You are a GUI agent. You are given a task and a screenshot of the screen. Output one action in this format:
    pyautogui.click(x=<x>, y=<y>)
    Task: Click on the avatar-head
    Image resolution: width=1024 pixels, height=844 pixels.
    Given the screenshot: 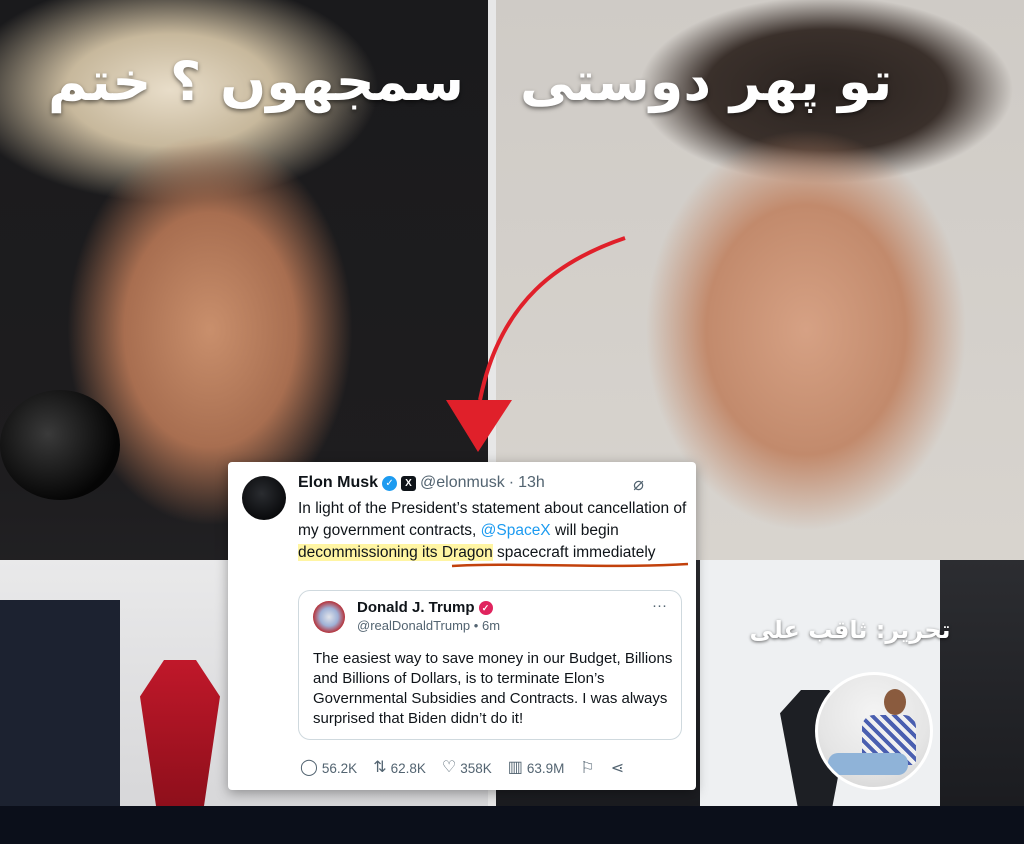 What is the action you would take?
    pyautogui.click(x=895, y=702)
    